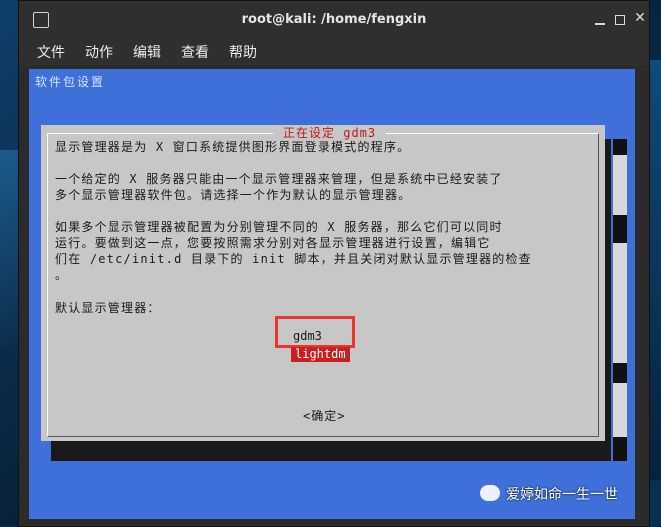 Image resolution: width=661 pixels, height=527 pixels. What do you see at coordinates (62, 275) in the screenshot?
I see `description-line: 。` at bounding box center [62, 275].